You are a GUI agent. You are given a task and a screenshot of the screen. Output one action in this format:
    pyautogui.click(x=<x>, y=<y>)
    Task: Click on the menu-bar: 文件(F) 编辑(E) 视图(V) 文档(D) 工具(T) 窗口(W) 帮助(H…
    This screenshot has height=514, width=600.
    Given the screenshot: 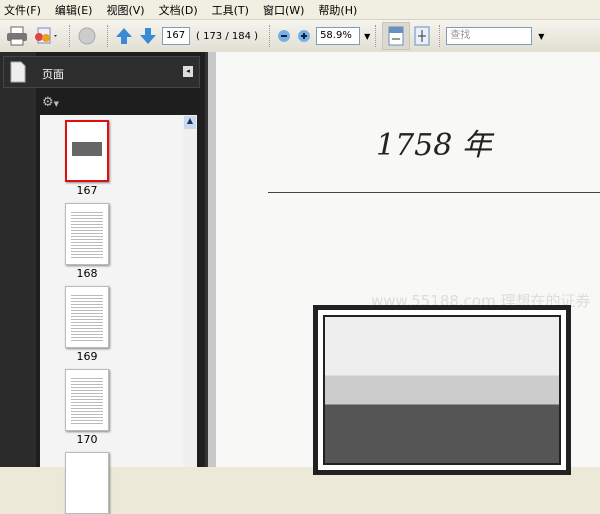 What is the action you would take?
    pyautogui.click(x=300, y=10)
    